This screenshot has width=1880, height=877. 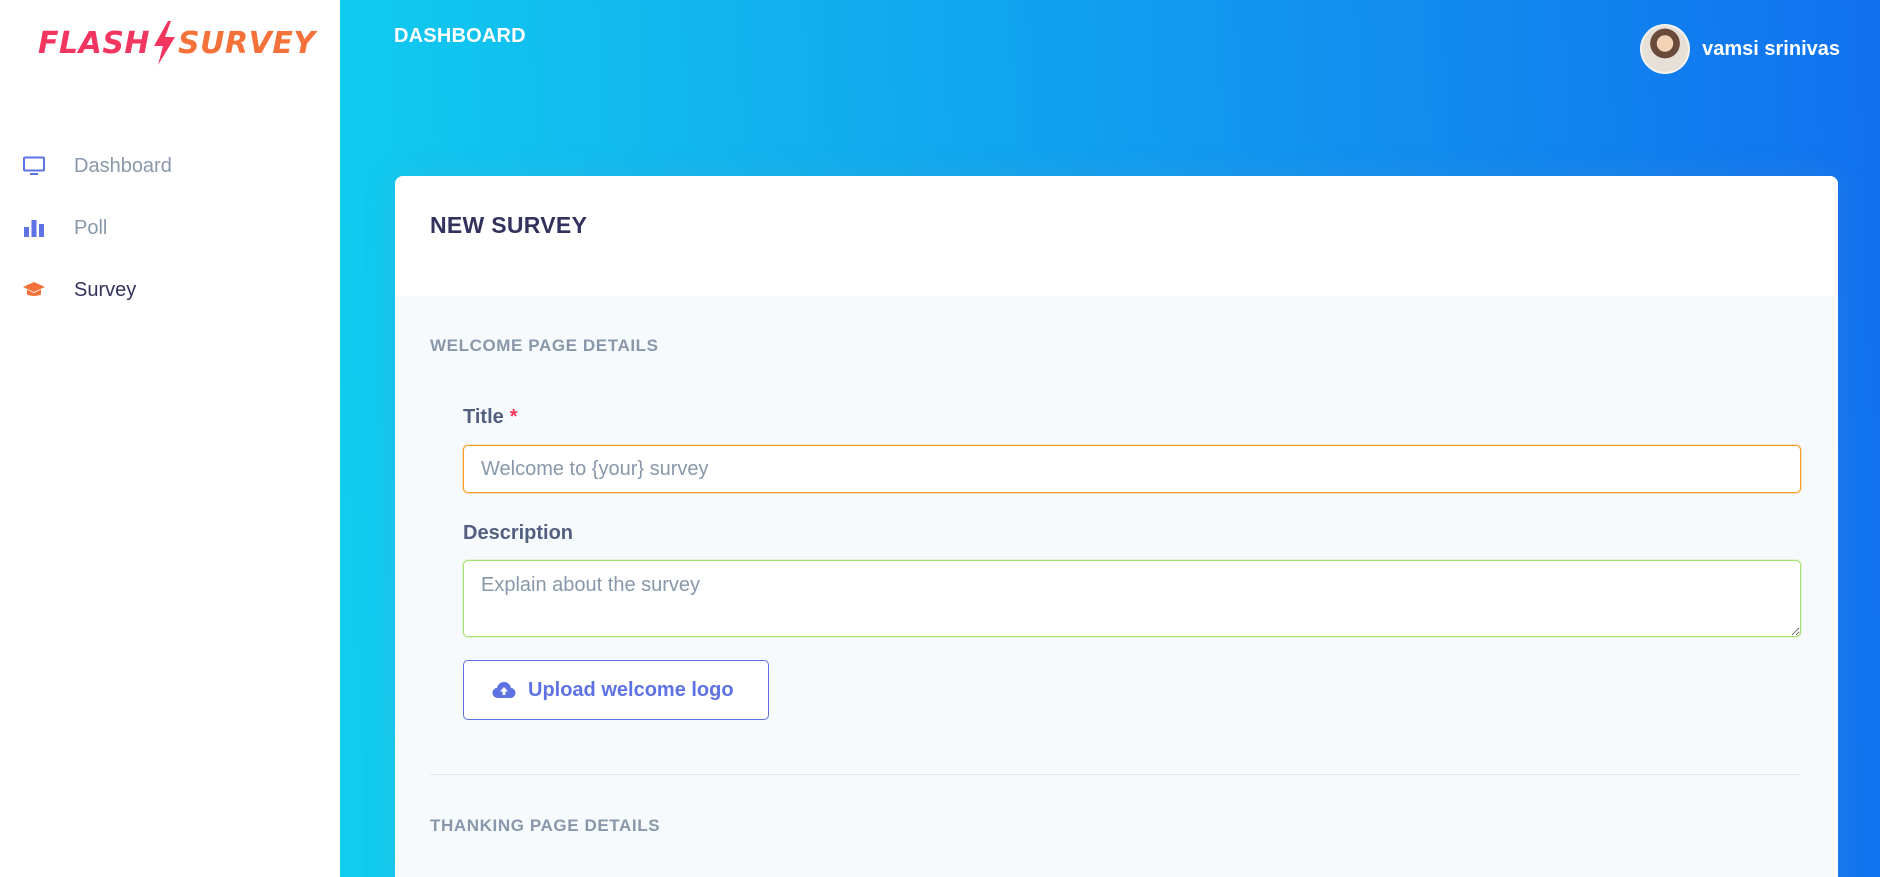 What do you see at coordinates (91, 227) in the screenshot?
I see `sidebar-item-label: Poll` at bounding box center [91, 227].